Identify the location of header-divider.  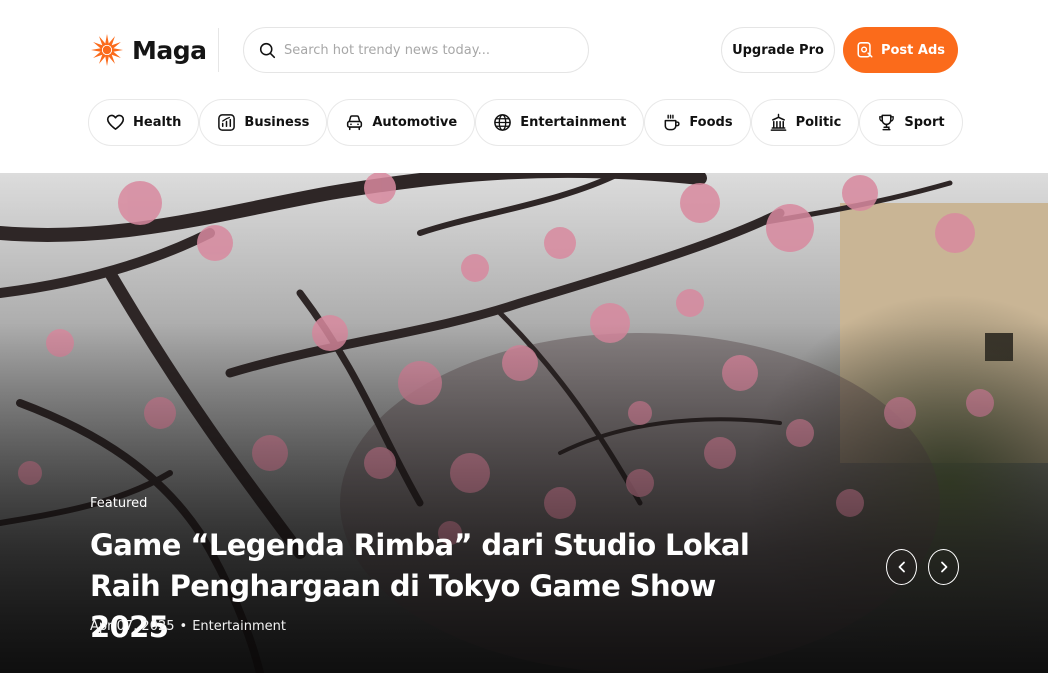
(218, 50).